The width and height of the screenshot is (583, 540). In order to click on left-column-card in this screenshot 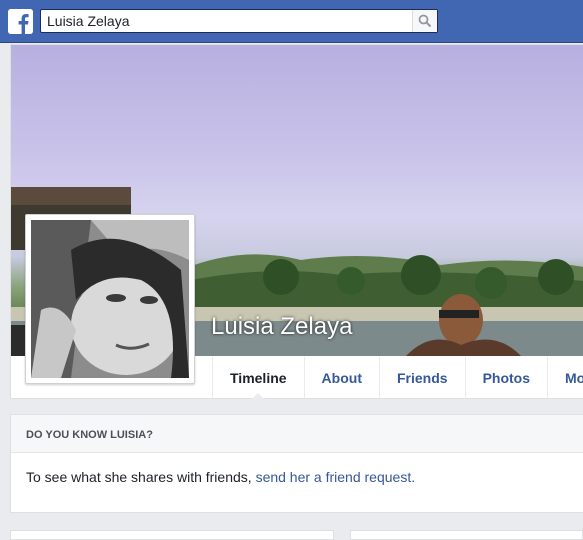, I will do `click(172, 535)`.